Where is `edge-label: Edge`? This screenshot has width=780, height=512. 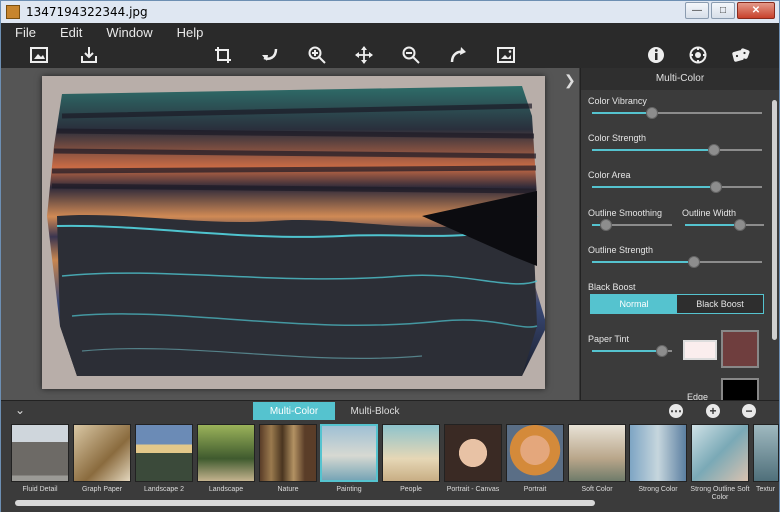 edge-label: Edge is located at coordinates (698, 396).